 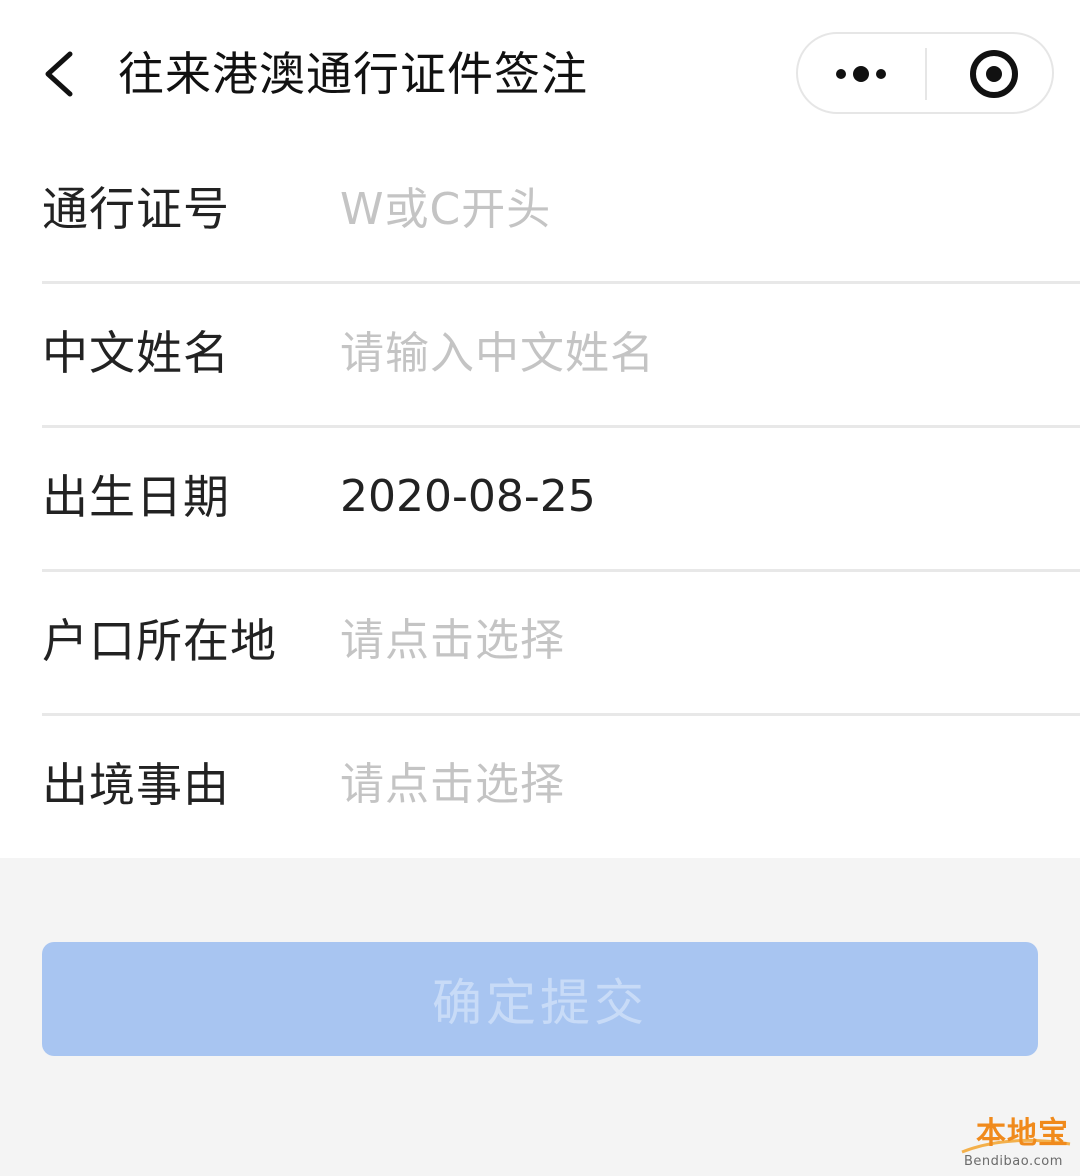 I want to click on page-title: 往来港澳通行证件签注, so click(x=353, y=74).